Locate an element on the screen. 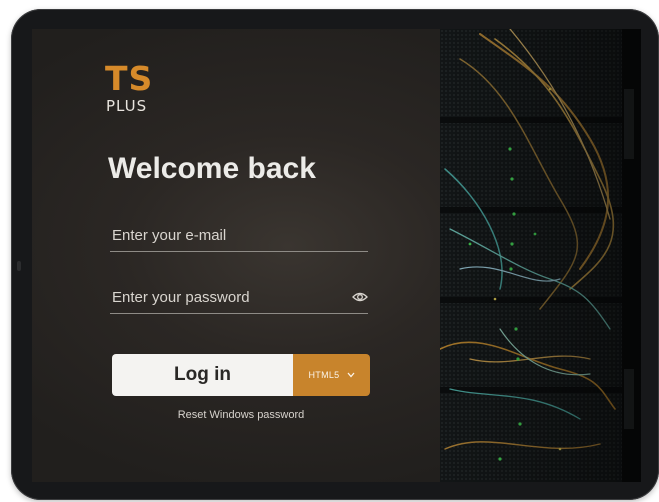 The image size is (659, 502). email-field is located at coordinates (239, 236).